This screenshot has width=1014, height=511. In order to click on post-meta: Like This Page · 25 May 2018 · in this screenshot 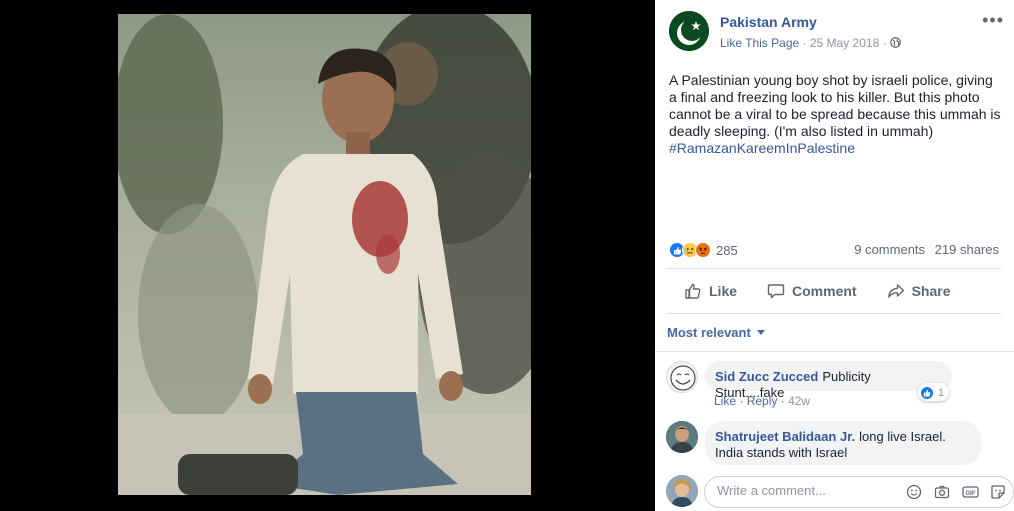, I will do `click(810, 43)`.